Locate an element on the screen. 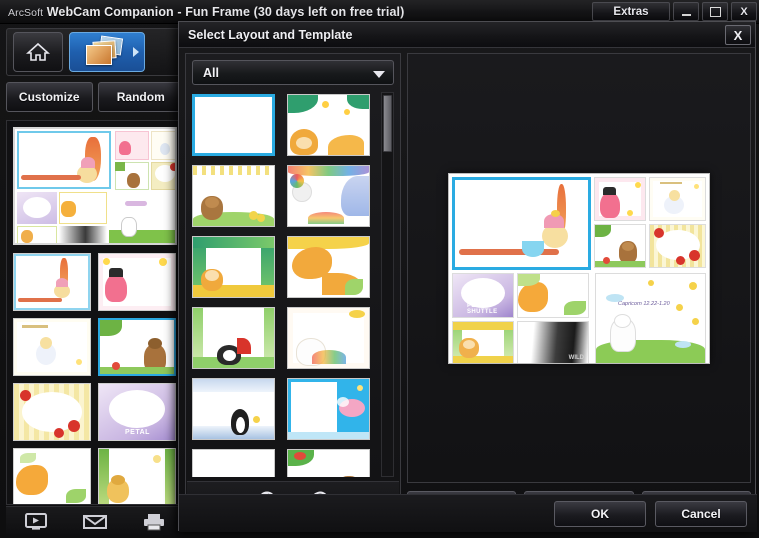 This screenshot has width=759, height=538. left-bottom-toolbar is located at coordinates (95, 521).